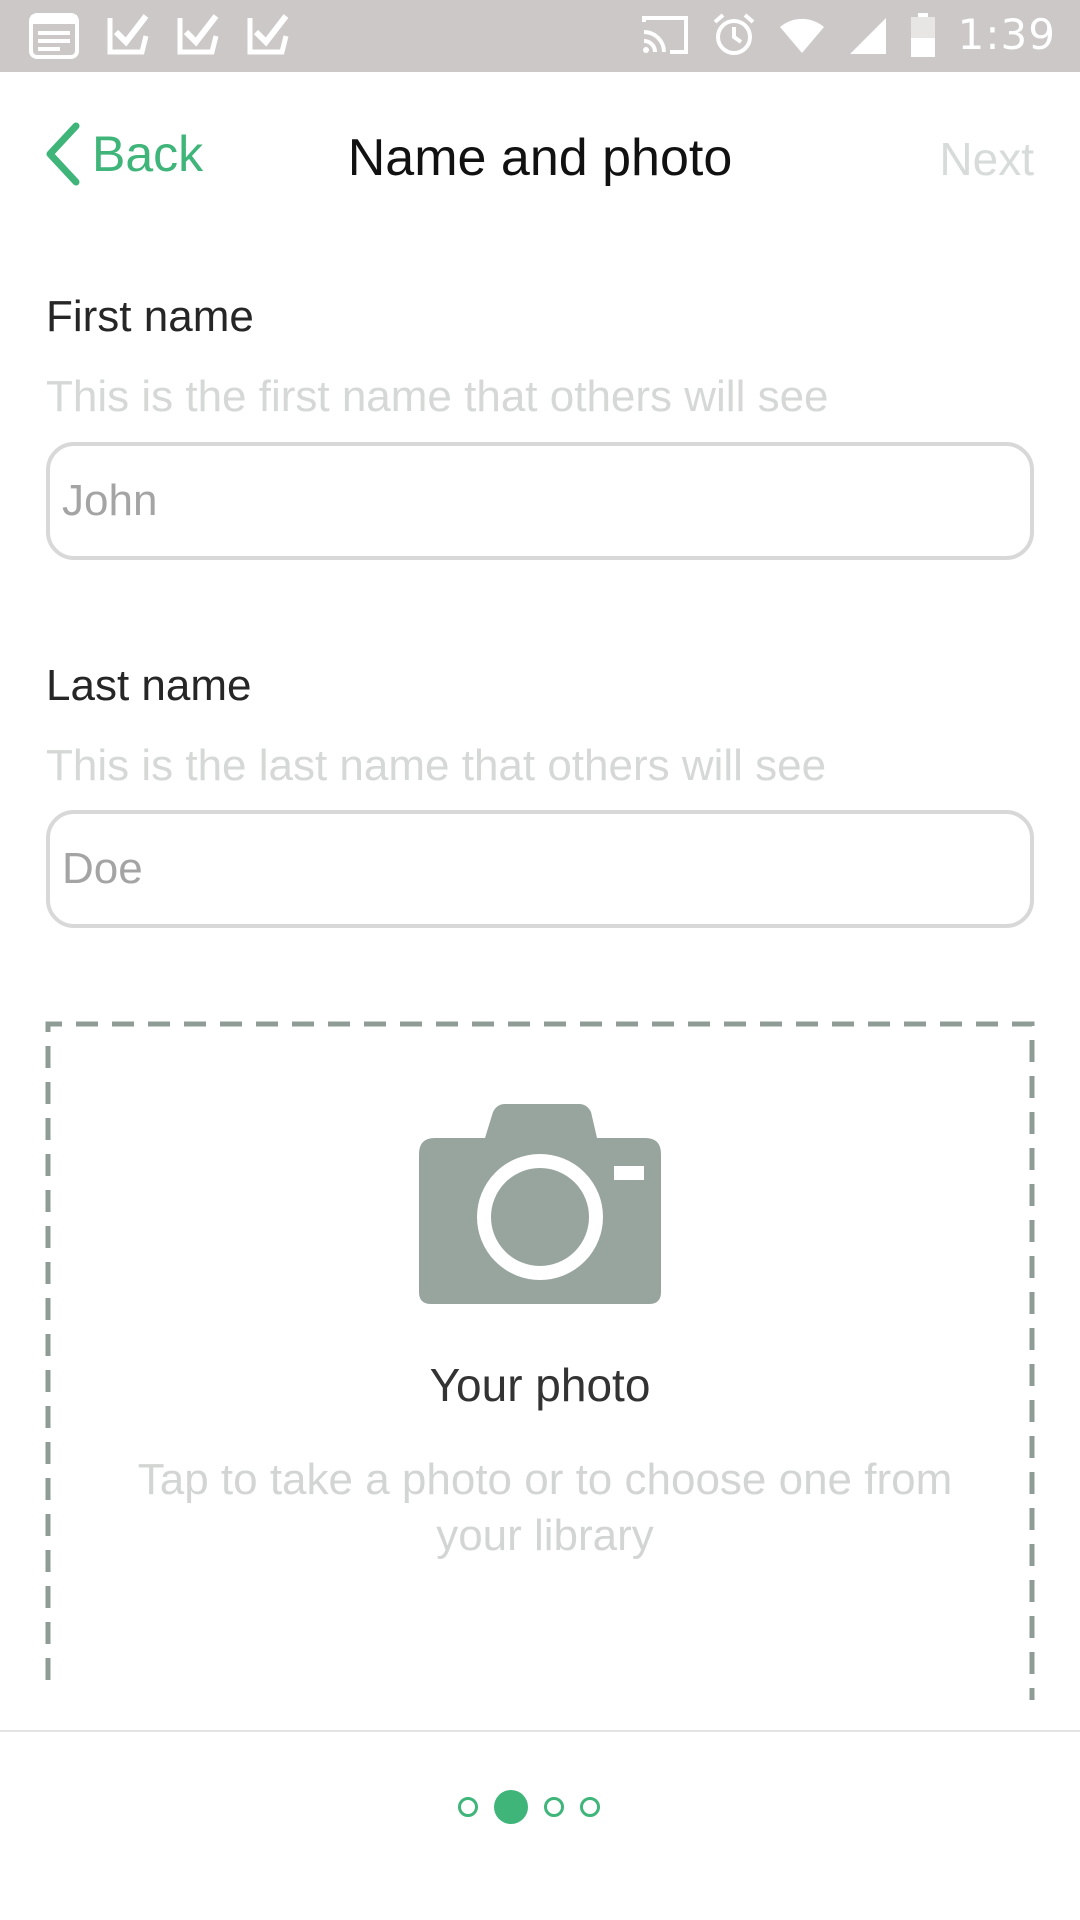 Image resolution: width=1080 pixels, height=1920 pixels. I want to click on first-name-input, so click(540, 501).